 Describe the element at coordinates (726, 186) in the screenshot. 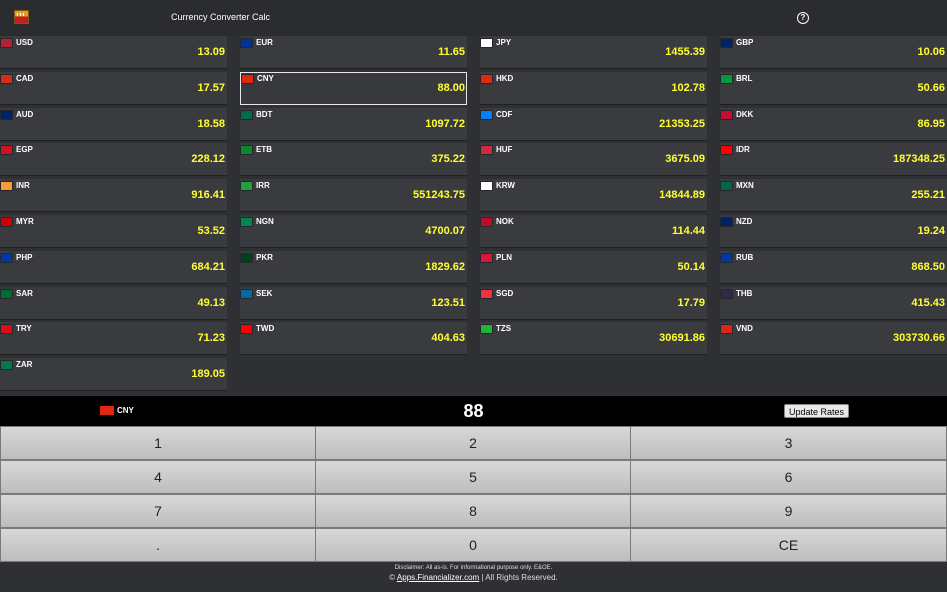

I see `mxn-flag-icon` at that location.